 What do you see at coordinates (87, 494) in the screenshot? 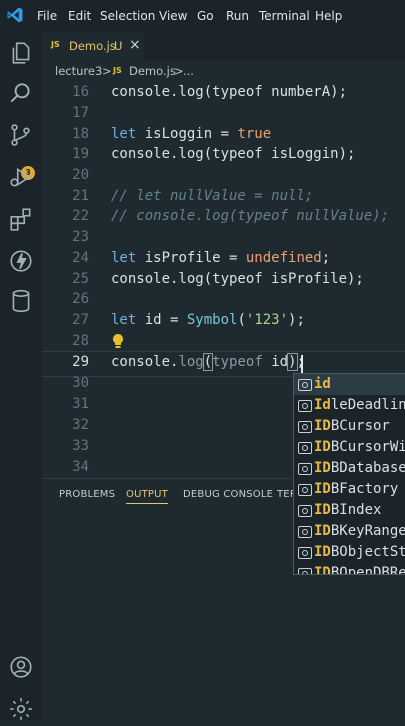
I see `tab-problems: PROBLEMS` at bounding box center [87, 494].